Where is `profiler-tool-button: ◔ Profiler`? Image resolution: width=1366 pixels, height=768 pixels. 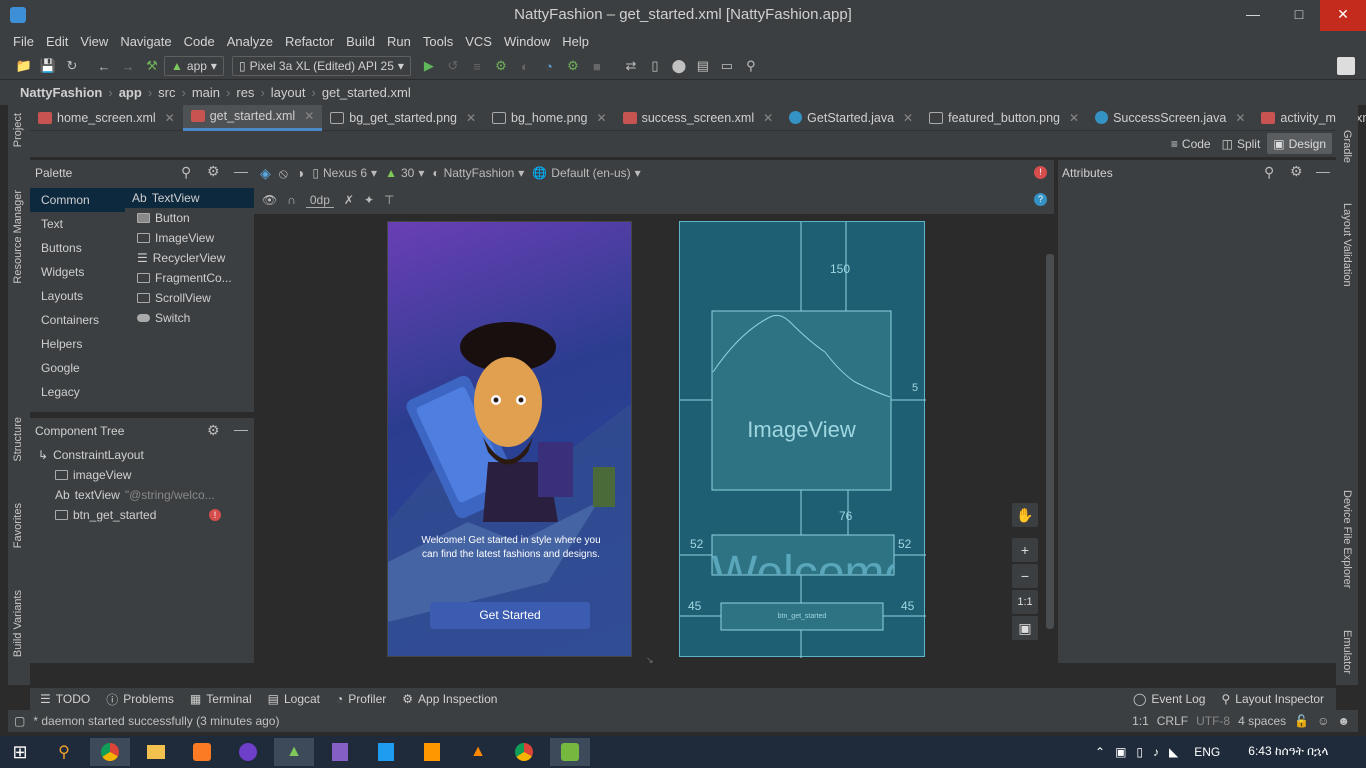
profiler-tool-button: ◔ Profiler is located at coordinates (361, 699).